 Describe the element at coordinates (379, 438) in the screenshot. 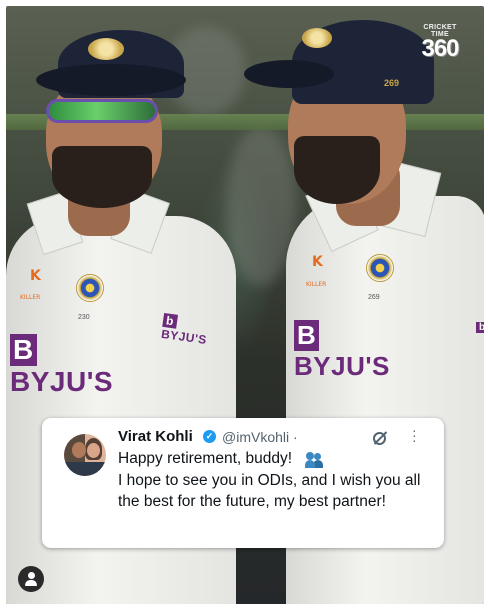

I see `grok-icon` at that location.